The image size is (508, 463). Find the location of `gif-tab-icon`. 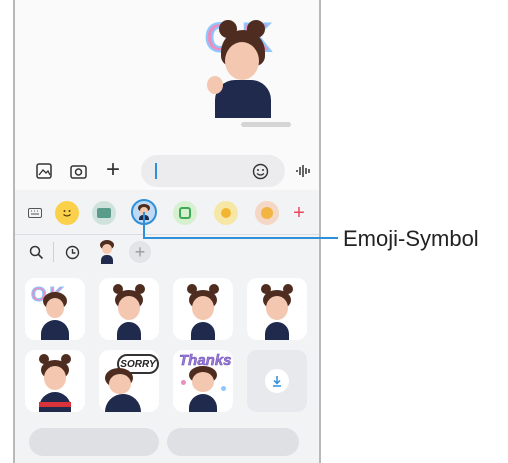

gif-tab-icon is located at coordinates (104, 213).